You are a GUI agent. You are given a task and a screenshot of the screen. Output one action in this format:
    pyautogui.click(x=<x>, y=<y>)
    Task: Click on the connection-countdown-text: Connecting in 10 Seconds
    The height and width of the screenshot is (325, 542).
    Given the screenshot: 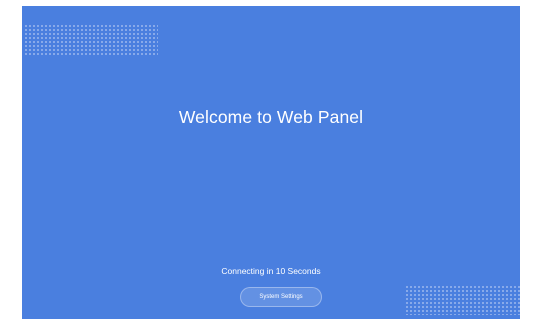 What is the action you would take?
    pyautogui.click(x=271, y=271)
    